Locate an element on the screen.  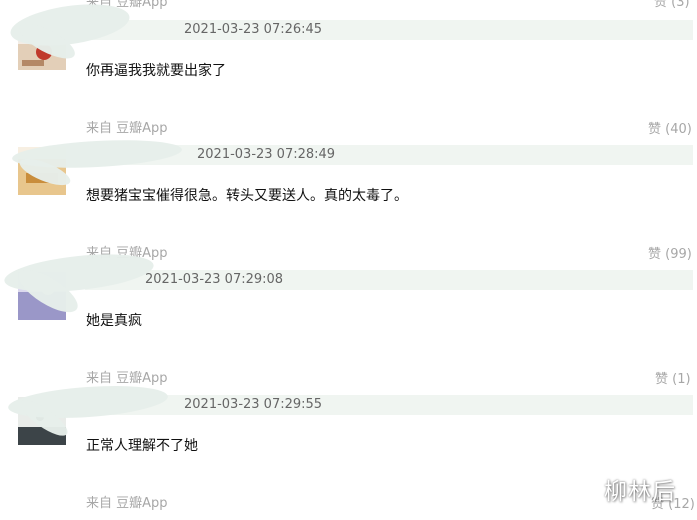
like-button: 赞 (40) is located at coordinates (670, 127).